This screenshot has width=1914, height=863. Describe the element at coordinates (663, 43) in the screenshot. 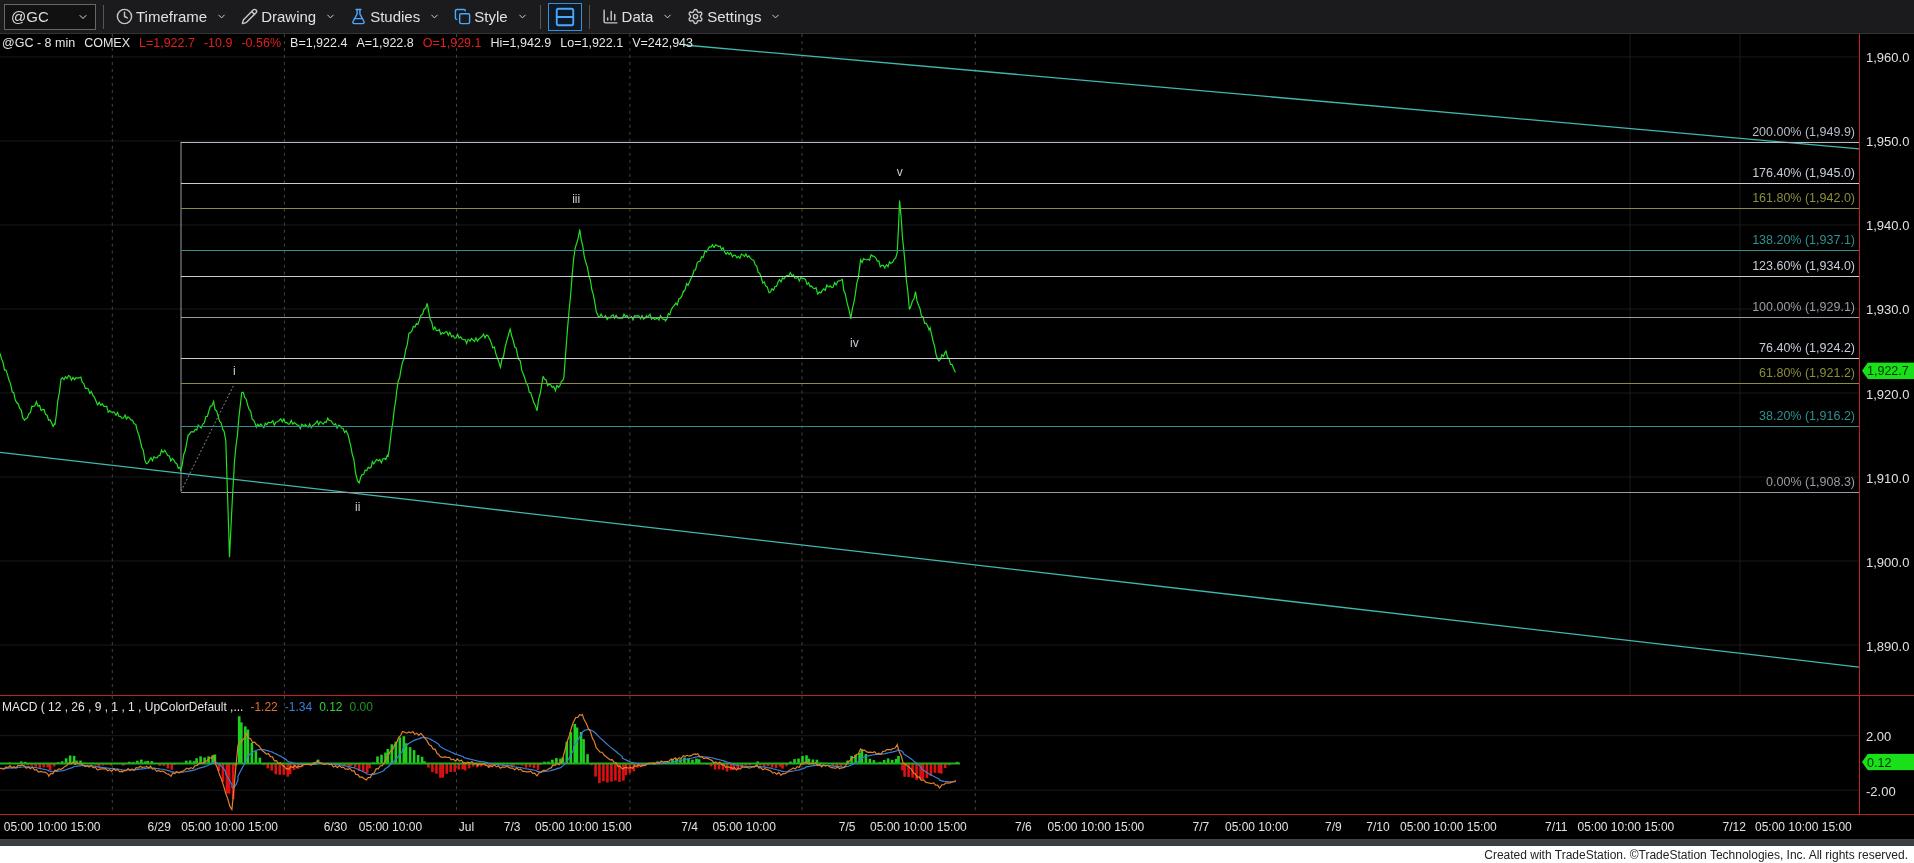

I see `quote-field: V=242,943` at that location.